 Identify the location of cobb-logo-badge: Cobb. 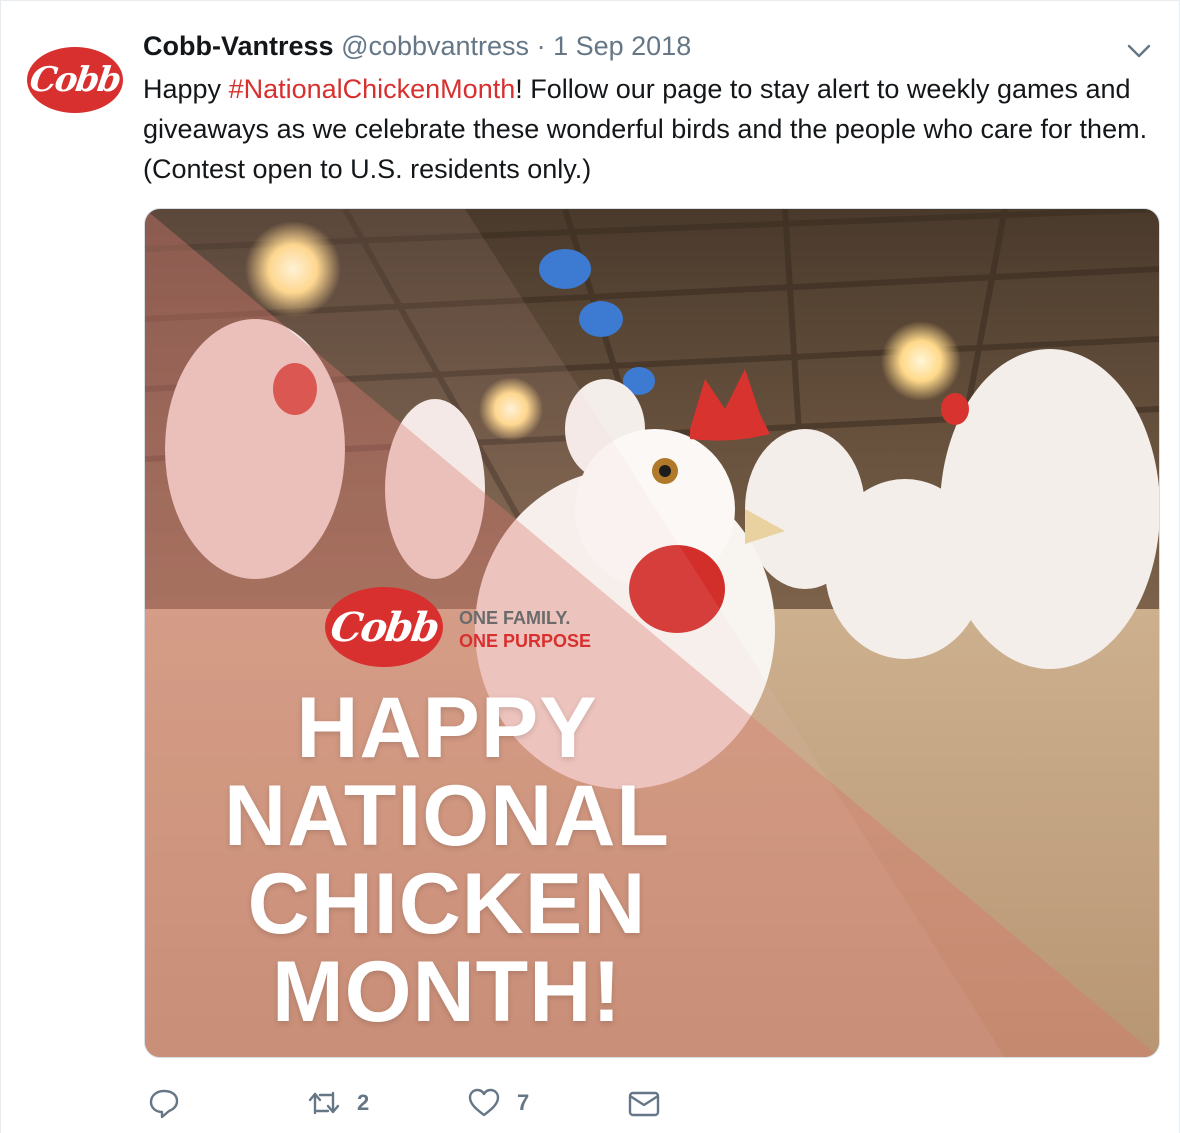
(384, 627).